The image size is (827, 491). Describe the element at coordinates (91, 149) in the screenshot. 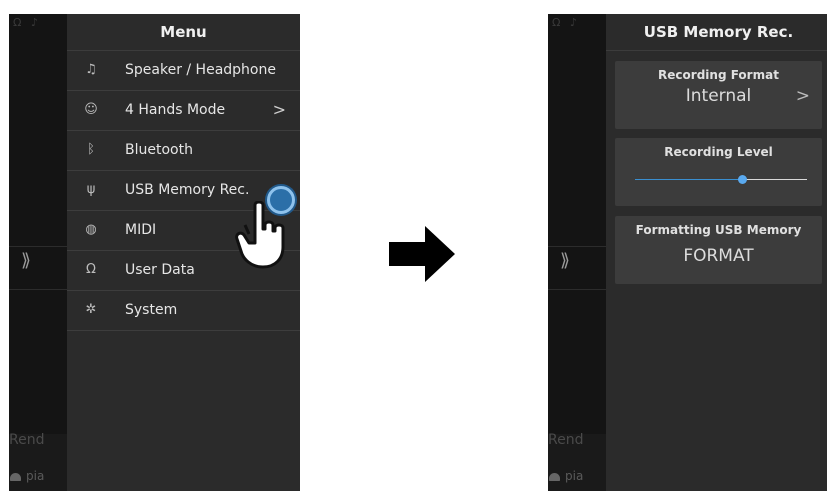

I see `bluetooth-icon: ᛒ` at that location.